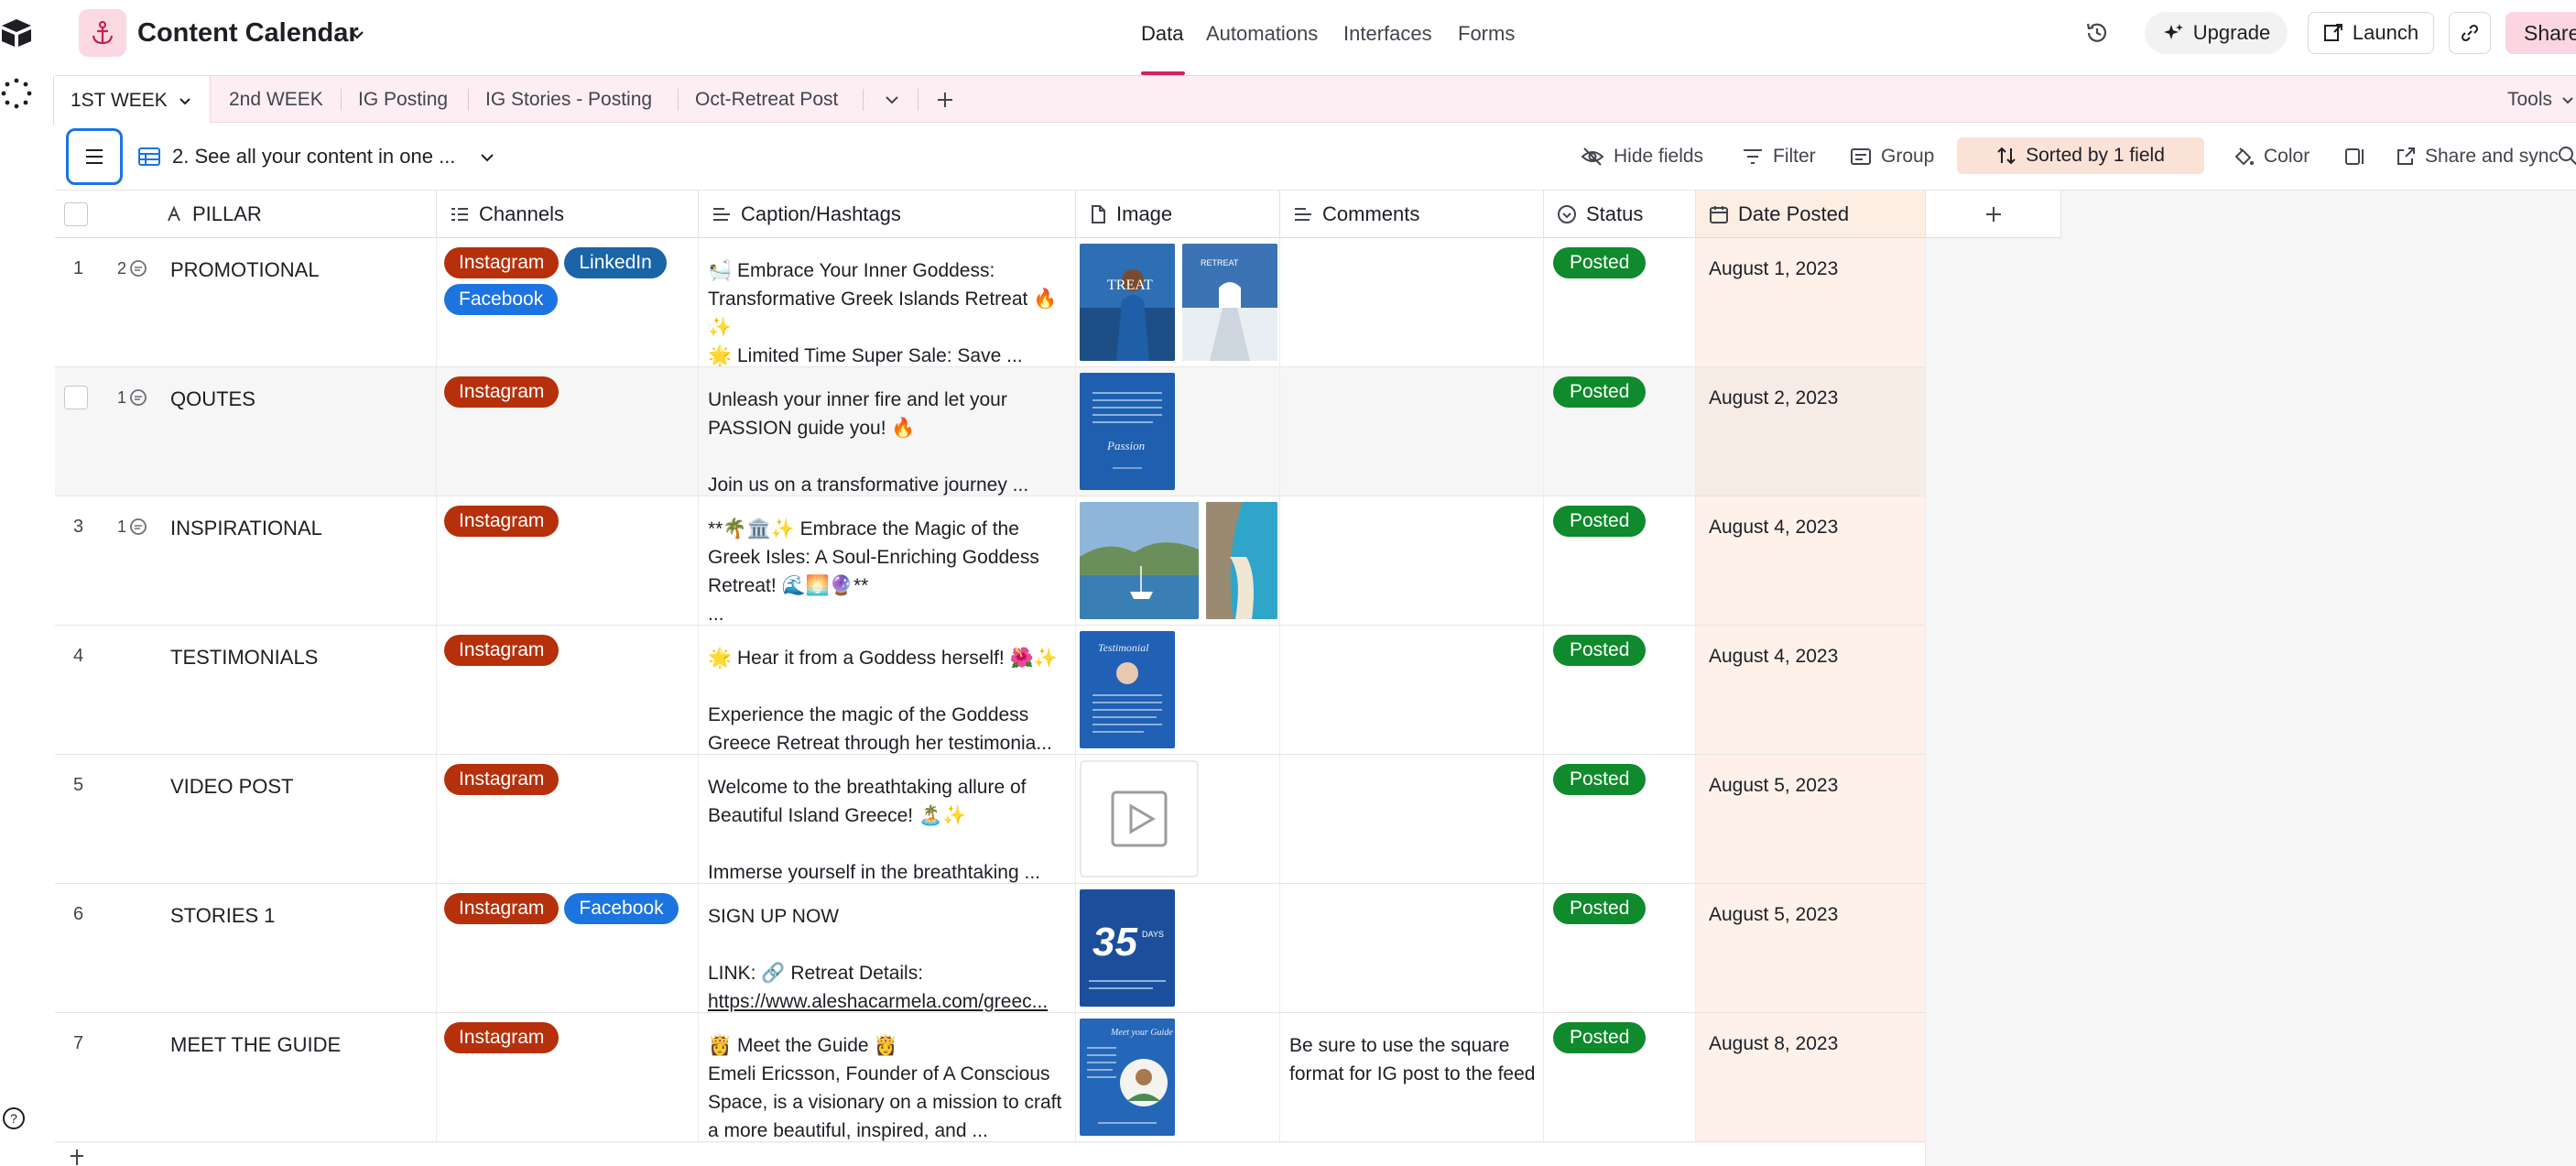 The width and height of the screenshot is (2576, 1166). What do you see at coordinates (1303, 214) in the screenshot?
I see `long-text-field-icon` at bounding box center [1303, 214].